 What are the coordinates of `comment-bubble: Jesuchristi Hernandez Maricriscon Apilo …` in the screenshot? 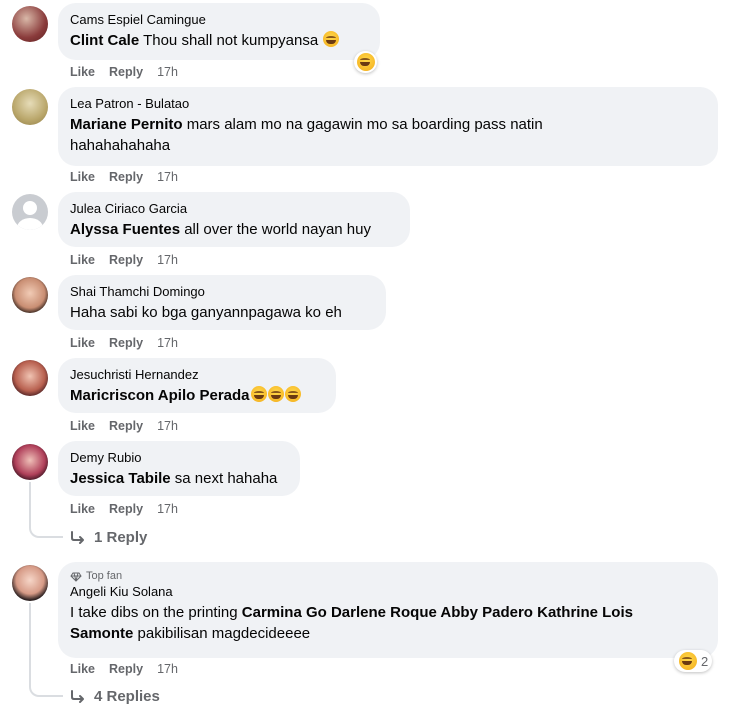 It's located at (197, 385).